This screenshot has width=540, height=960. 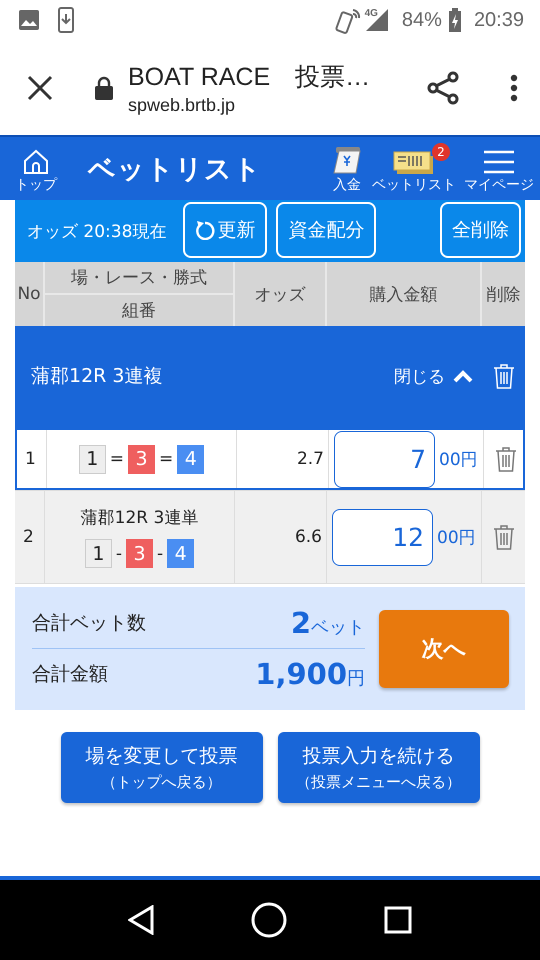 What do you see at coordinates (379, 767) in the screenshot?
I see `continue-voting-button: 投票入力を続ける （投票メニューへ戻る）` at bounding box center [379, 767].